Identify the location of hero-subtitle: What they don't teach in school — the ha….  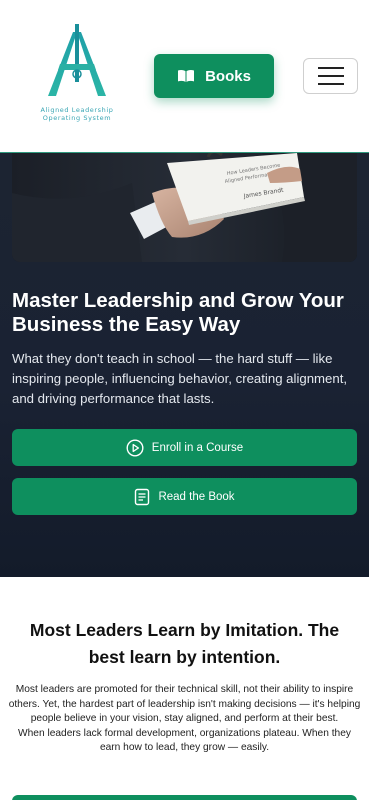
(180, 378).